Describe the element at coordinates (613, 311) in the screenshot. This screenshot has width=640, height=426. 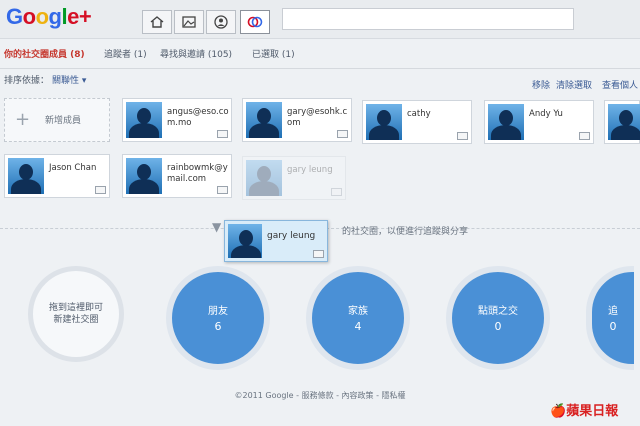
I see `circle-name: 追` at that location.